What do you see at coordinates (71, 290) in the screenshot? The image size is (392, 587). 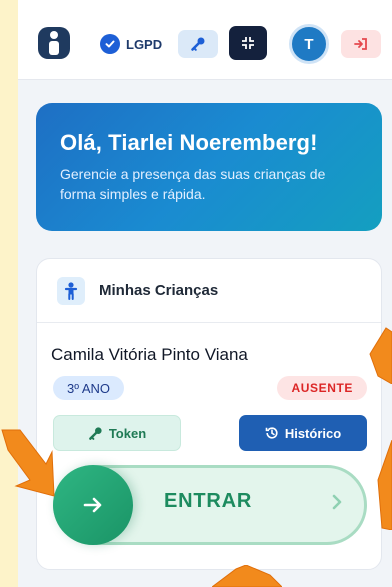 I see `child-icon` at bounding box center [71, 290].